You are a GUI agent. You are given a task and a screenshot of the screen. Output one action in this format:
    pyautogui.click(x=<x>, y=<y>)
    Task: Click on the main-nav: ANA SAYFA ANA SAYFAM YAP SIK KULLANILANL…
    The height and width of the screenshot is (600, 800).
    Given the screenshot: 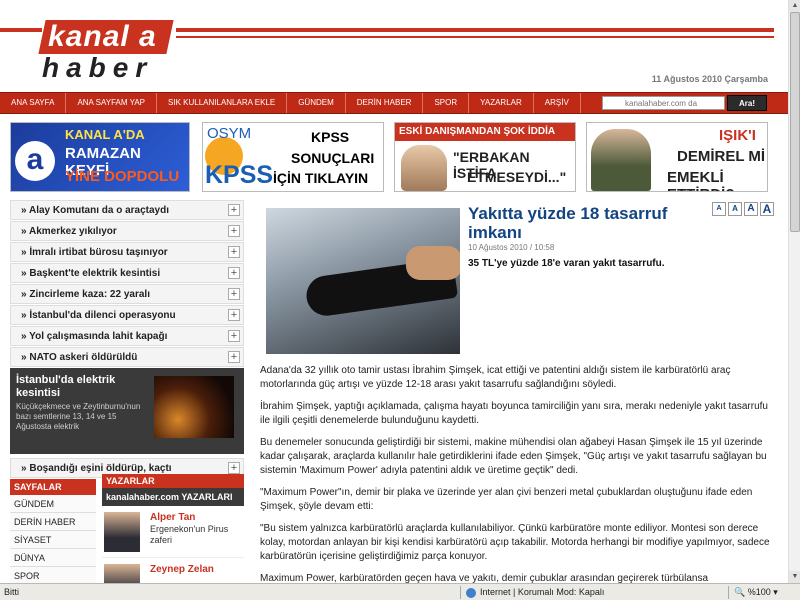 What is the action you would take?
    pyautogui.click(x=394, y=103)
    